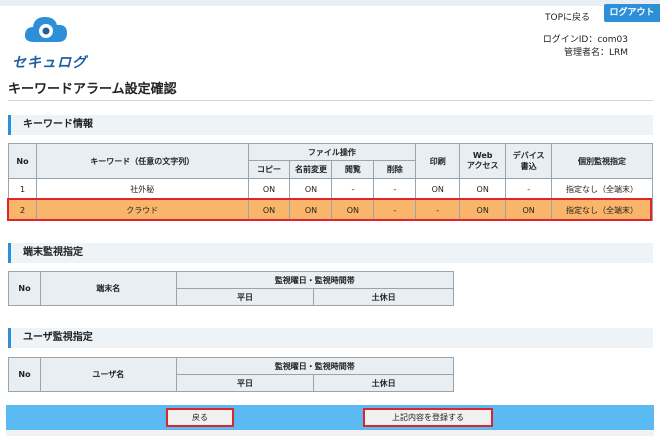 Image resolution: width=660 pixels, height=442 pixels. I want to click on row-view: ON, so click(353, 210).